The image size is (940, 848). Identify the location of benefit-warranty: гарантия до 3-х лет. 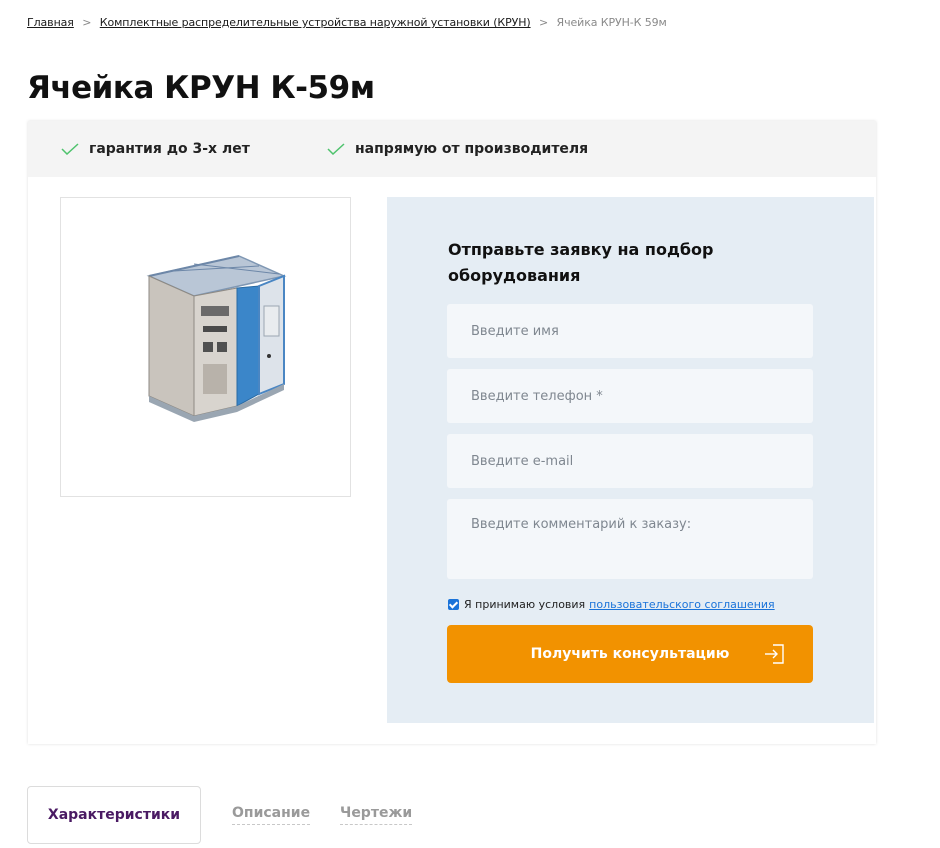
(155, 149).